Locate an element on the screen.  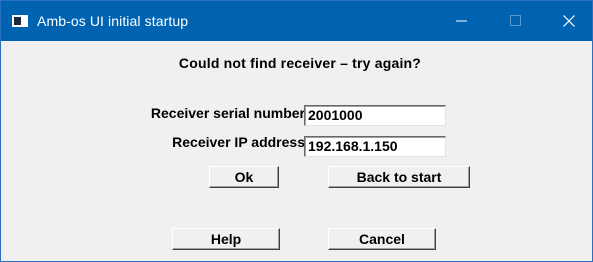
minimize-button is located at coordinates (462, 21).